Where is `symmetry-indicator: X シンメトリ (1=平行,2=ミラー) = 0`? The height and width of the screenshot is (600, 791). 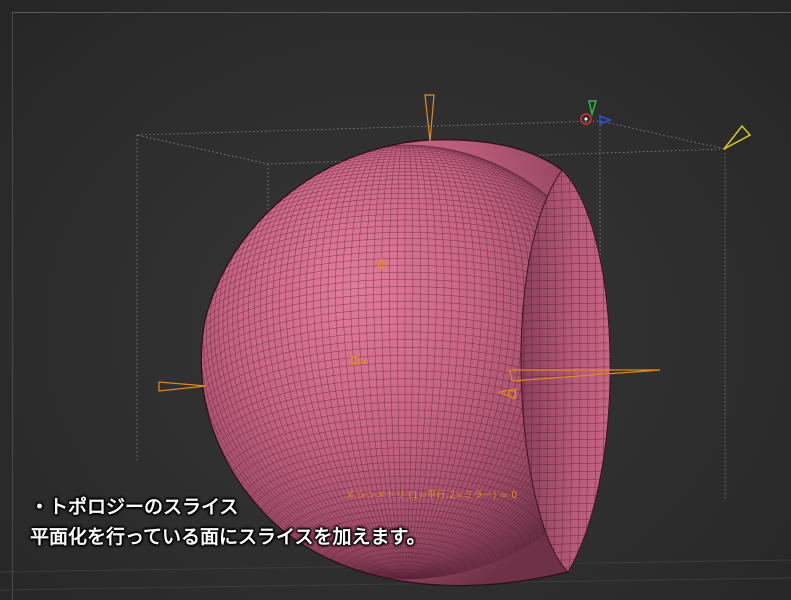 symmetry-indicator: X シンメトリ (1=平行,2=ミラー) = 0 is located at coordinates (432, 495).